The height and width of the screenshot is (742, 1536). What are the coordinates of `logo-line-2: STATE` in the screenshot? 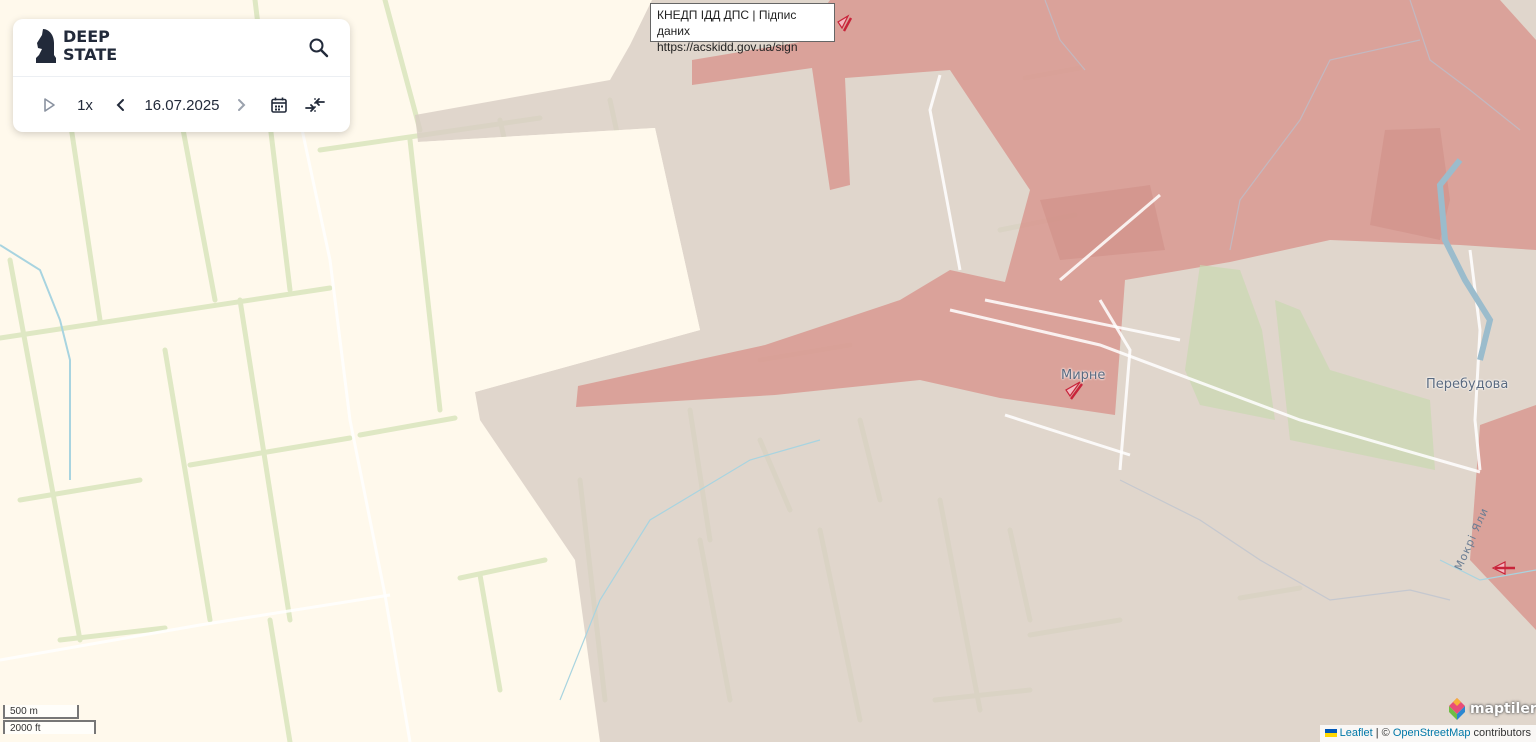 It's located at (90, 54).